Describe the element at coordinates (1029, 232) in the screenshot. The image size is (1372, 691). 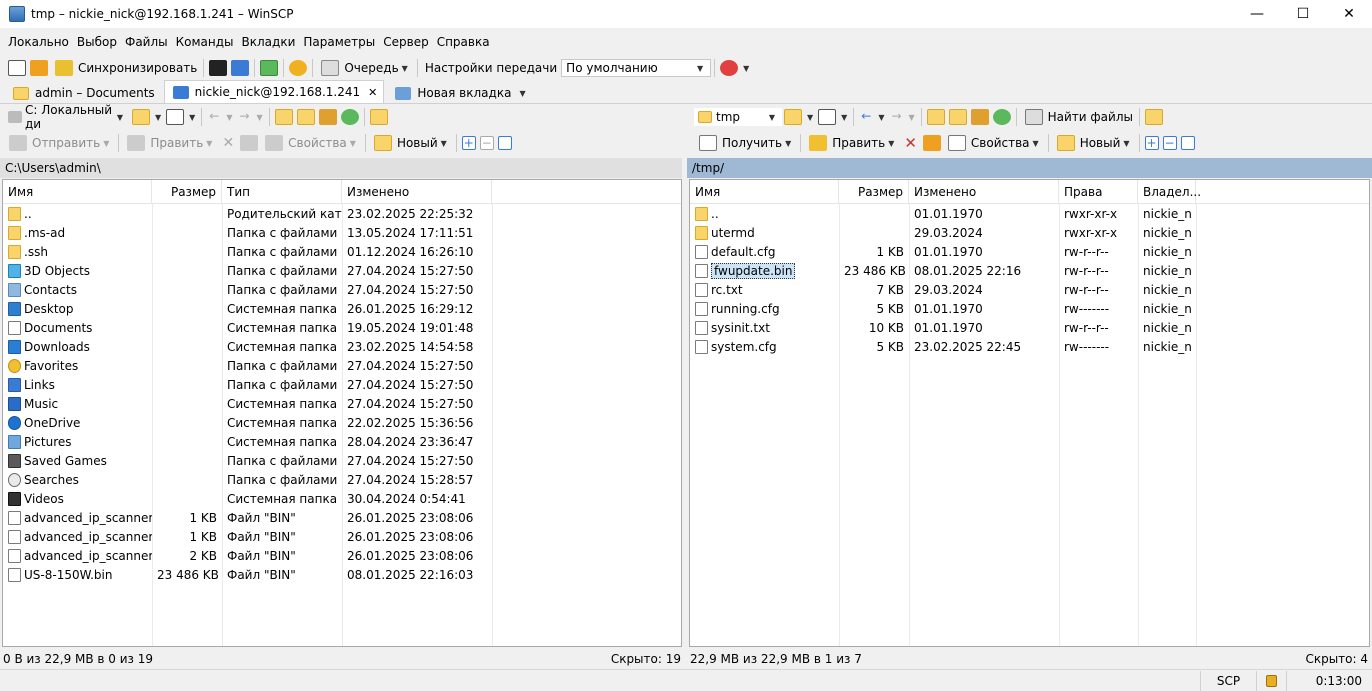
I see `table-row: utermd 29.03.2024 rwxr-xr-x nickie_n` at that location.